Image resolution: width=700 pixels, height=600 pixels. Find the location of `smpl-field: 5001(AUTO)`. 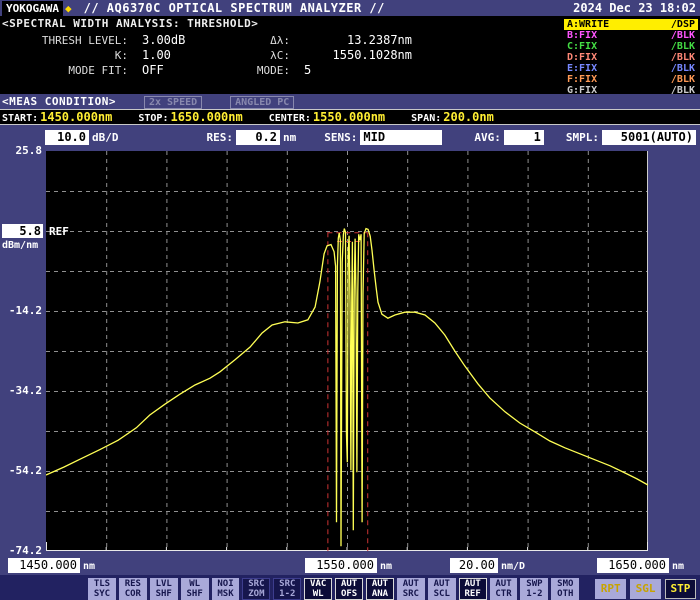

smpl-field: 5001(AUTO) is located at coordinates (649, 137).